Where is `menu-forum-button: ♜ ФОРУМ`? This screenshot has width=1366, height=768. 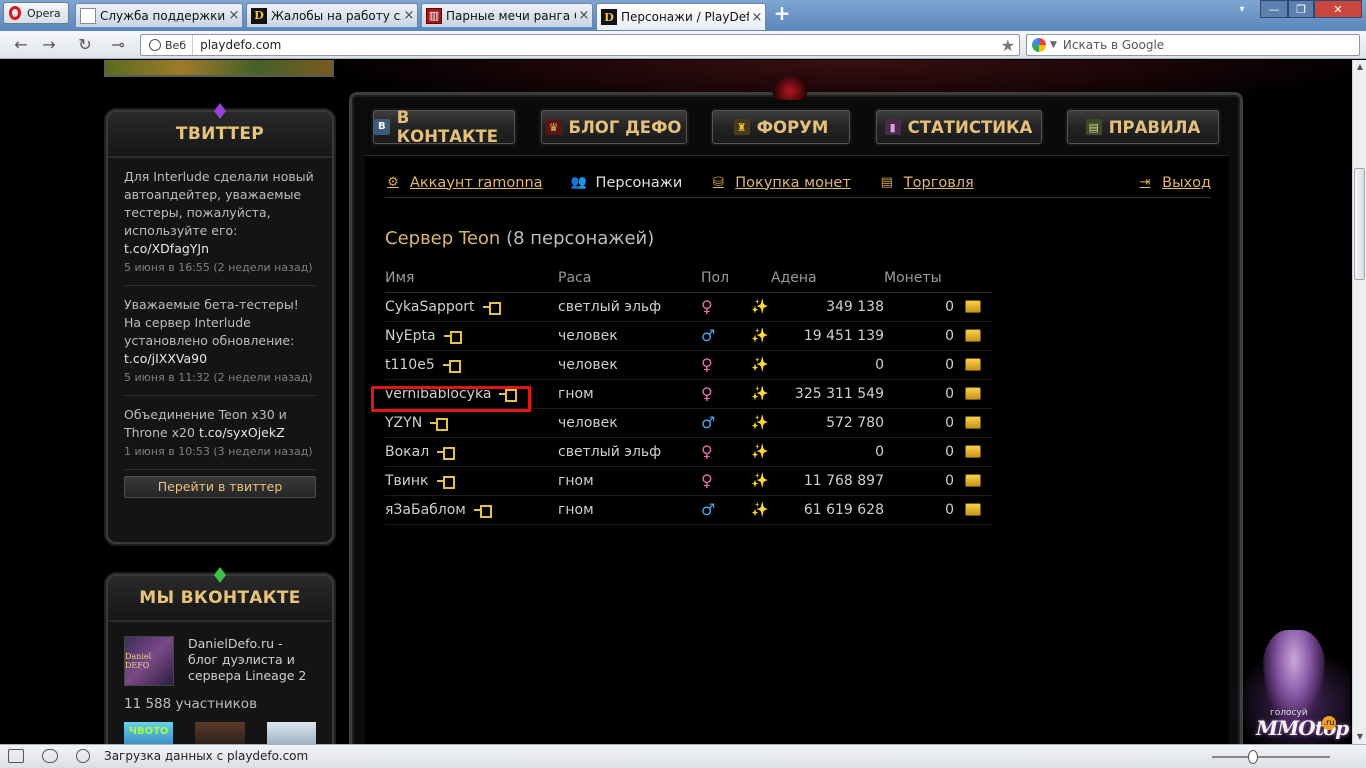 menu-forum-button: ♜ ФОРУМ is located at coordinates (781, 127).